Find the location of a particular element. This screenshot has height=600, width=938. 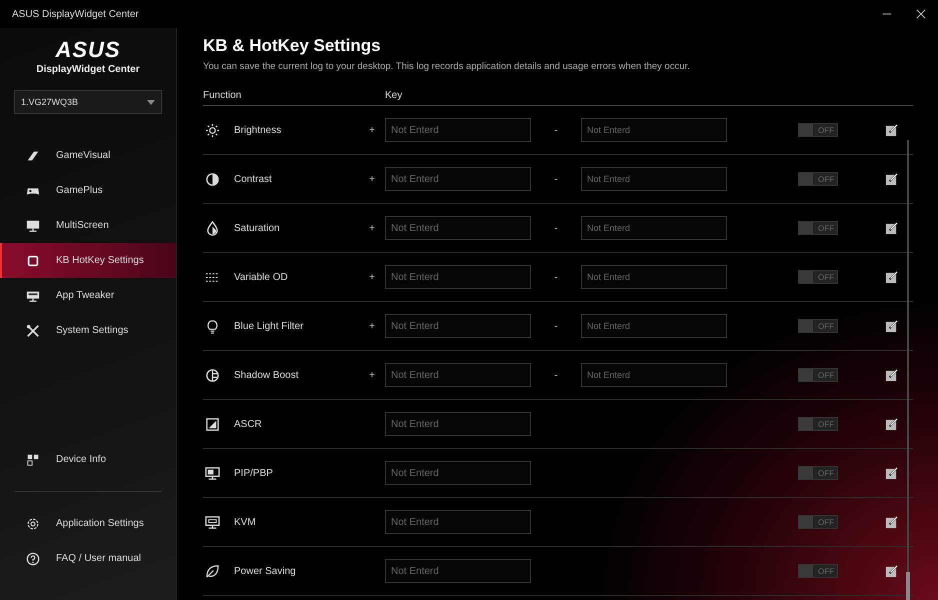

sidebar-item: GameVisual is located at coordinates (88, 155).